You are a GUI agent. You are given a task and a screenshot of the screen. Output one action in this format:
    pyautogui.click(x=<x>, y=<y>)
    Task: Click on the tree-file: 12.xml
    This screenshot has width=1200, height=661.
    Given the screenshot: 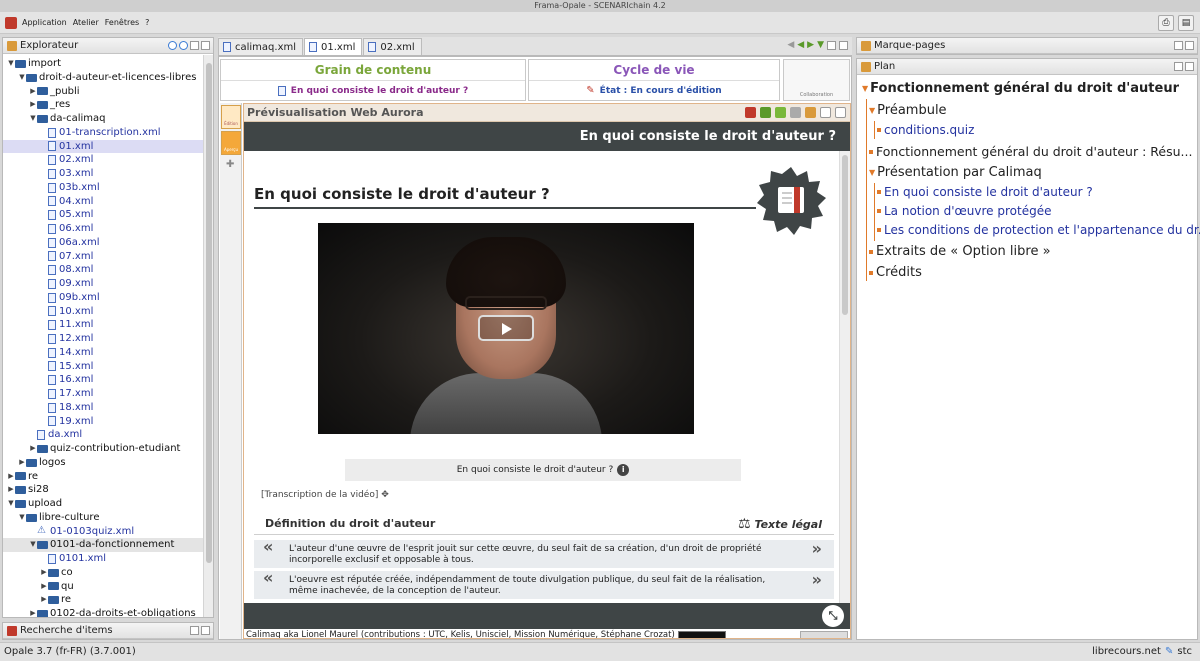 What is the action you would take?
    pyautogui.click(x=103, y=339)
    